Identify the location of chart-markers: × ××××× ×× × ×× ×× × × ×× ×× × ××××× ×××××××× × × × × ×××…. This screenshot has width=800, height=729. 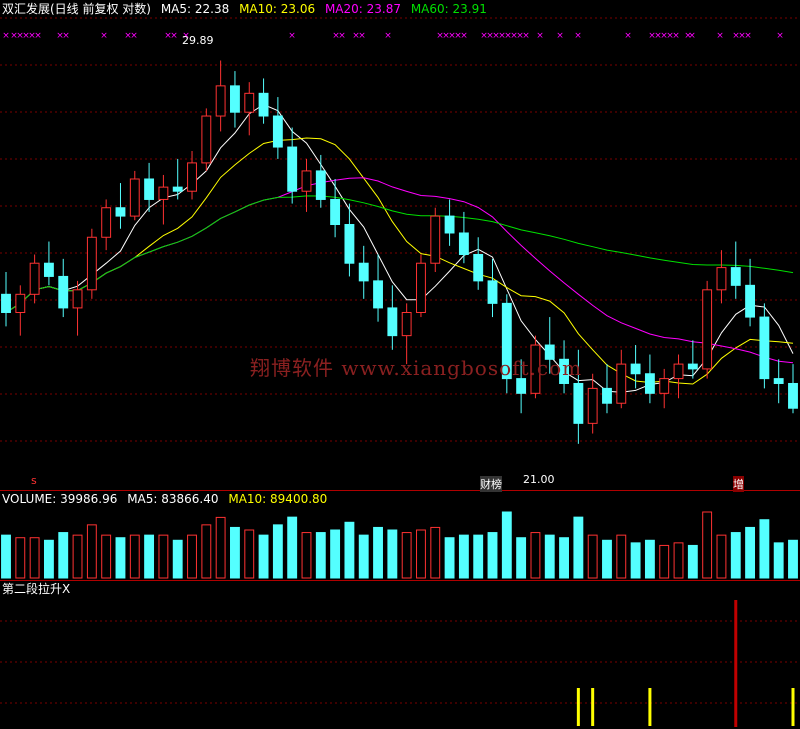
(393, 36).